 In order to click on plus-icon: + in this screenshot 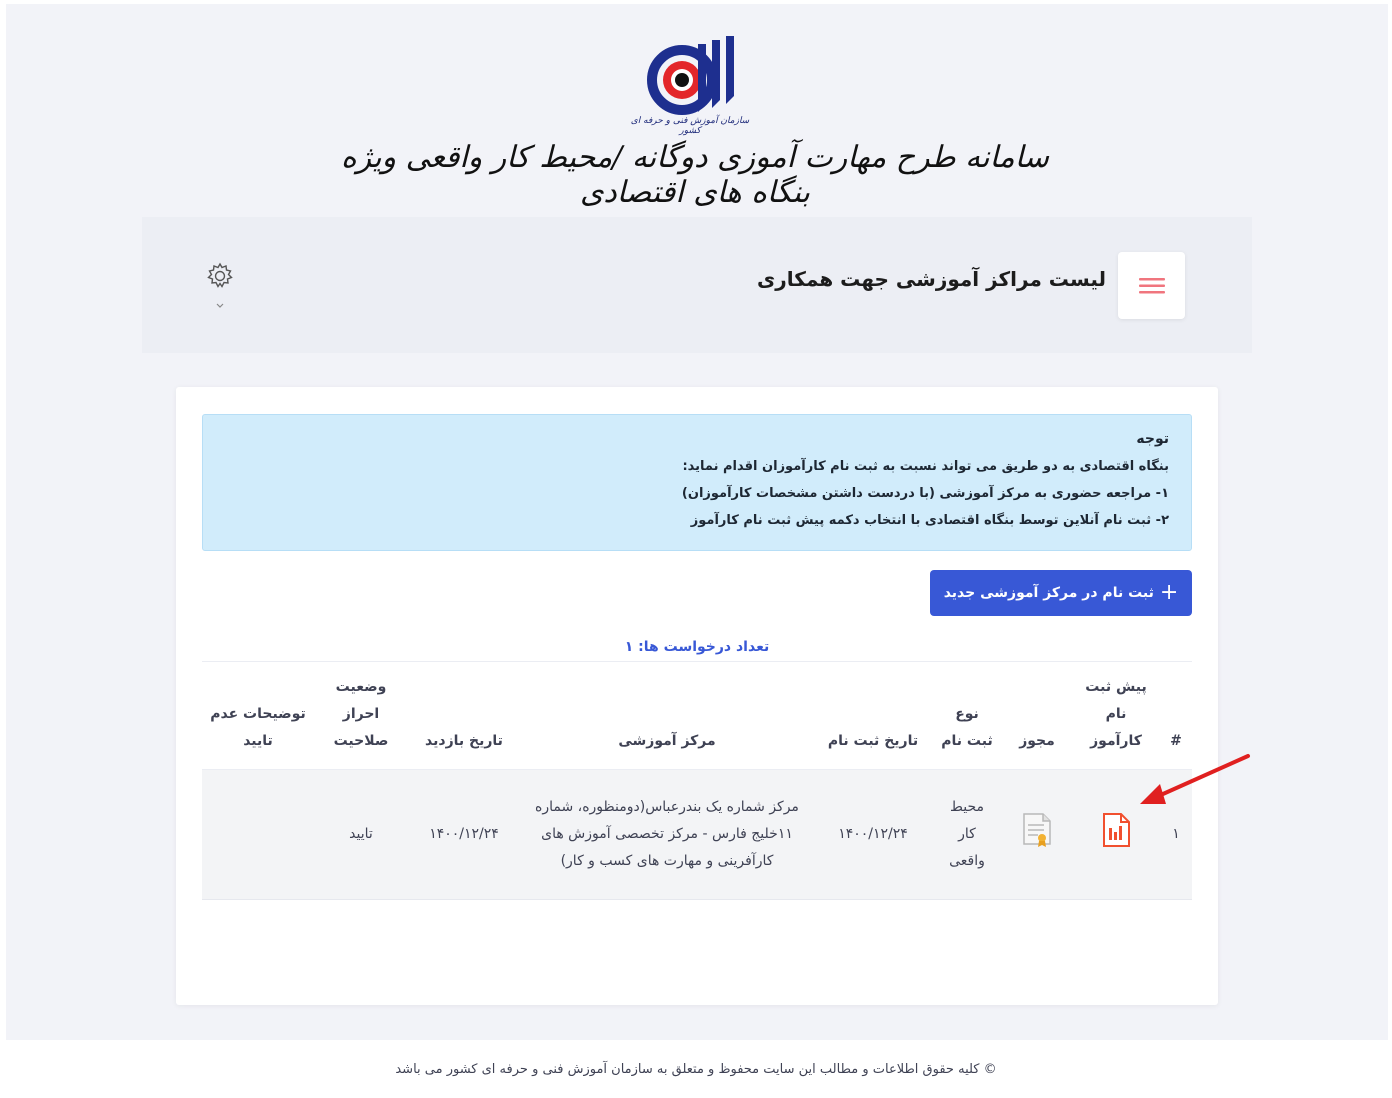, I will do `click(1169, 592)`.